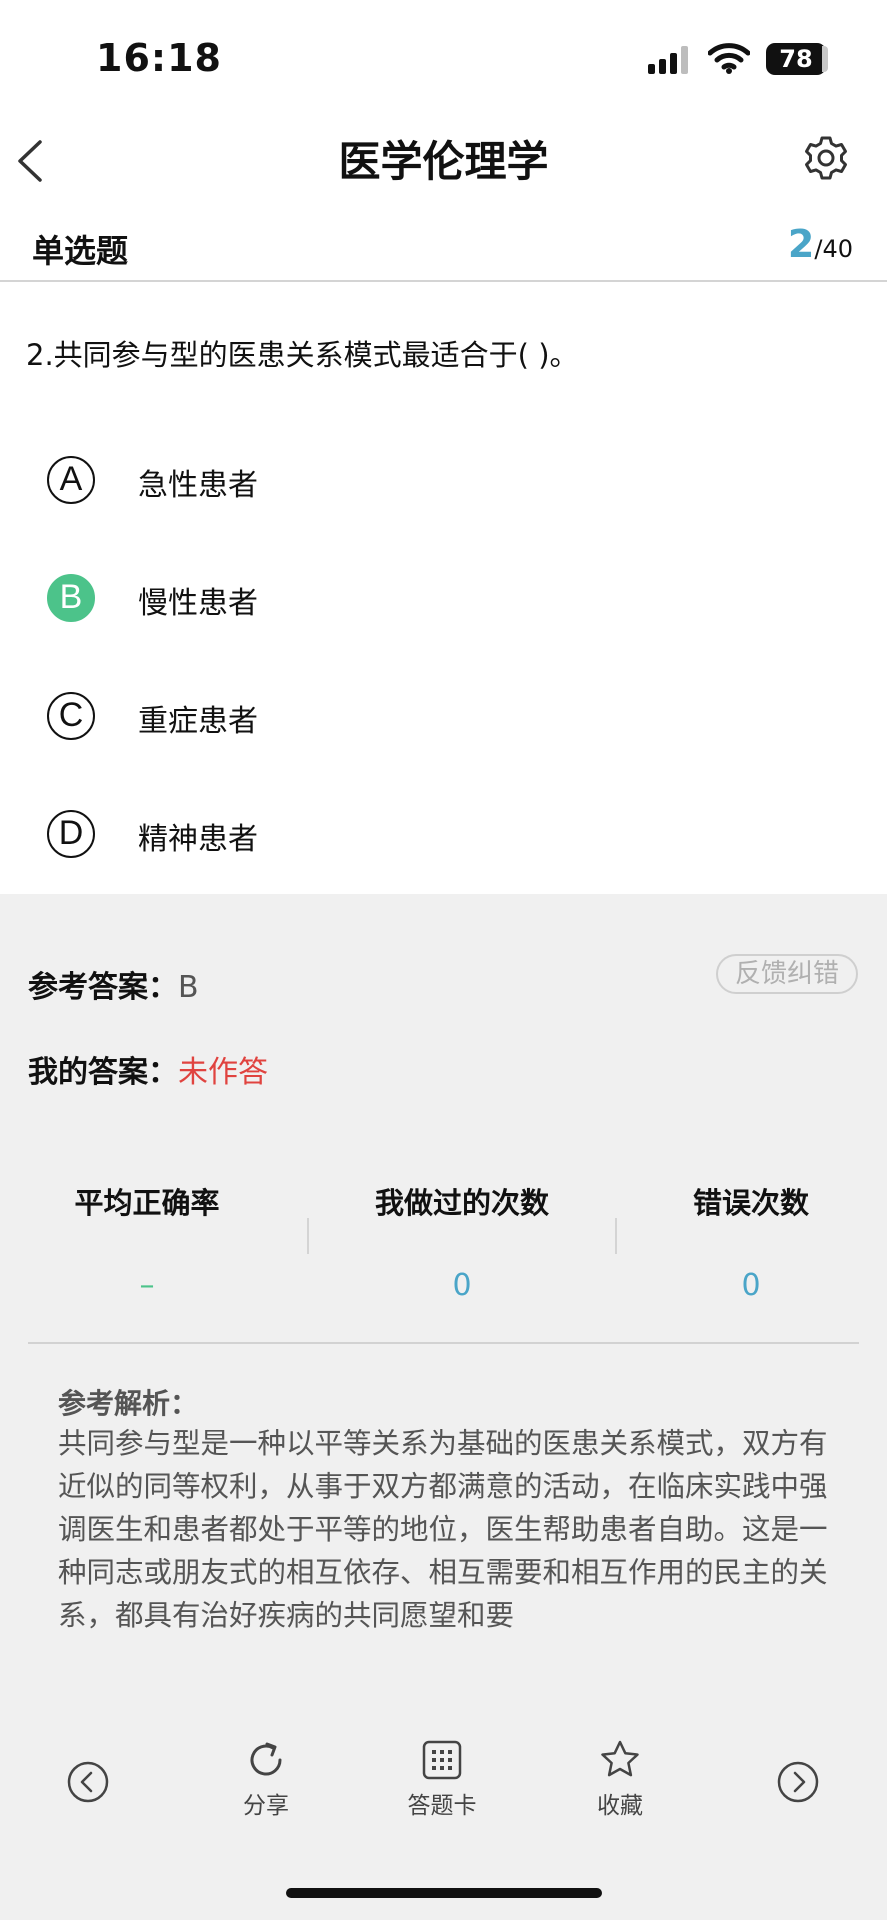 Image resolution: width=887 pixels, height=1920 pixels. Describe the element at coordinates (833, 249) in the screenshot. I see `total-questions: /40` at that location.